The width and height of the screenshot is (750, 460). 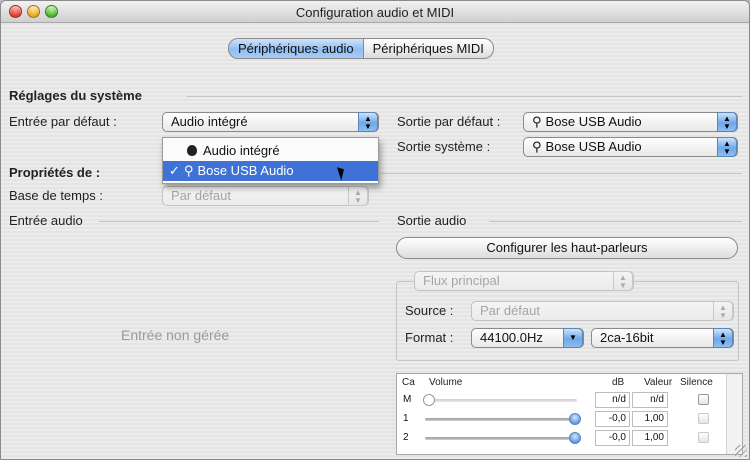 I want to click on stream-popup: Flux principal ▲ ▼, so click(x=524, y=281).